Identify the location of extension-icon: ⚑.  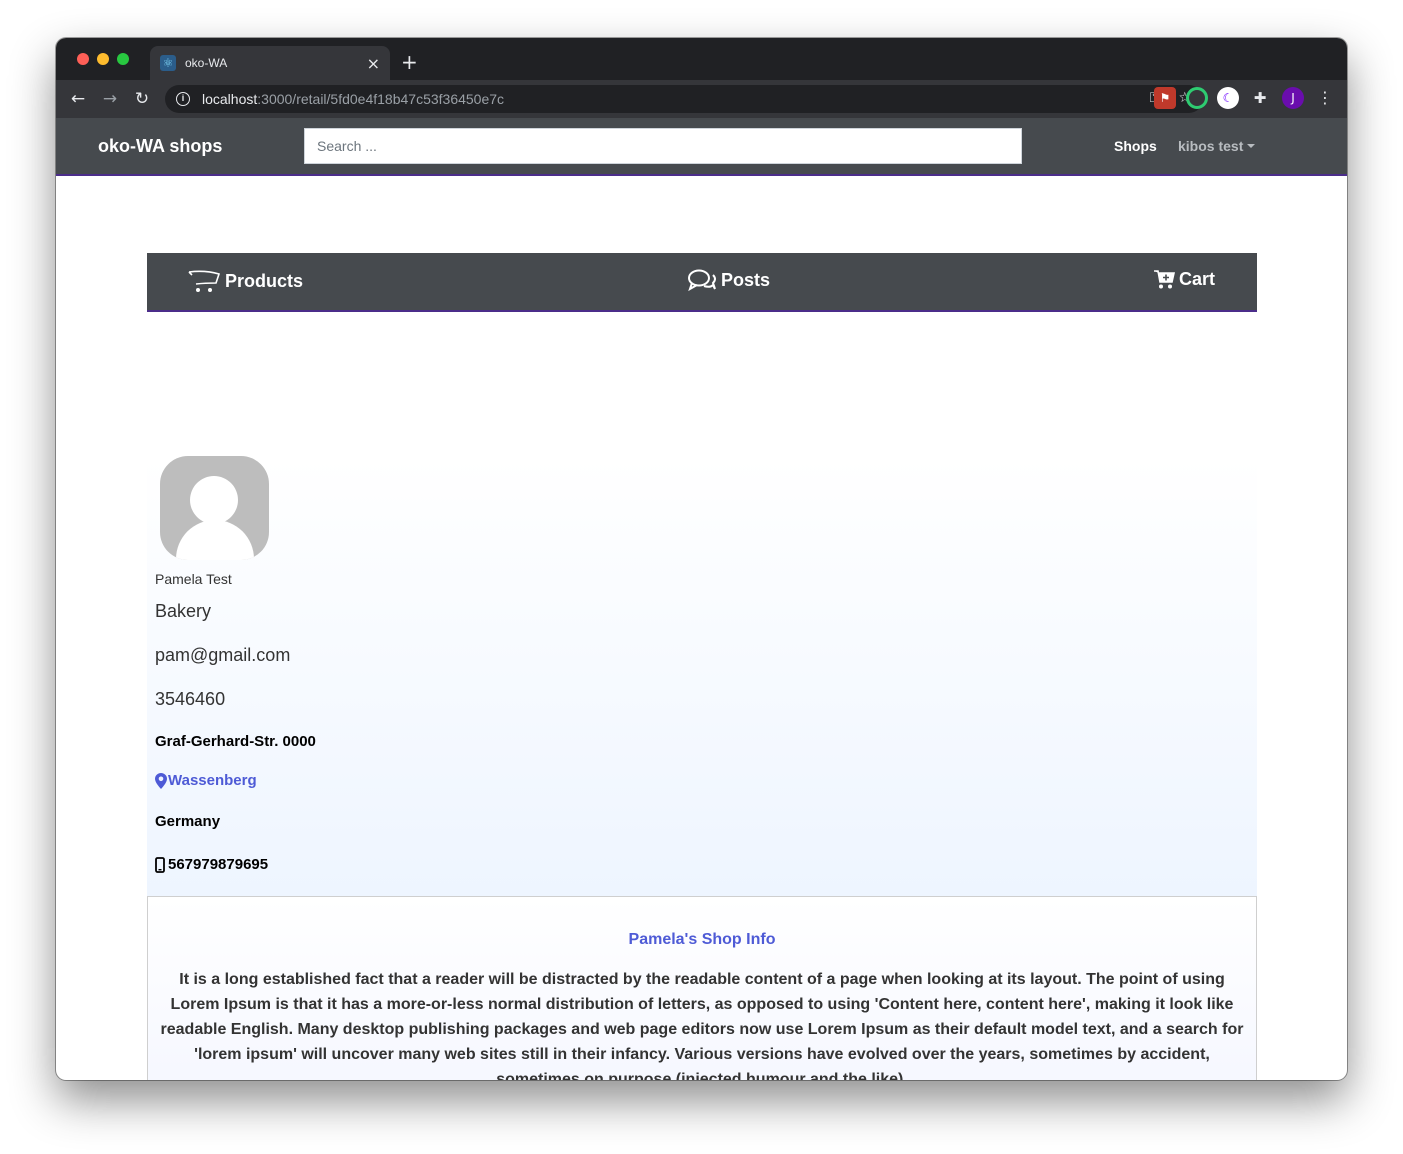
(1165, 98).